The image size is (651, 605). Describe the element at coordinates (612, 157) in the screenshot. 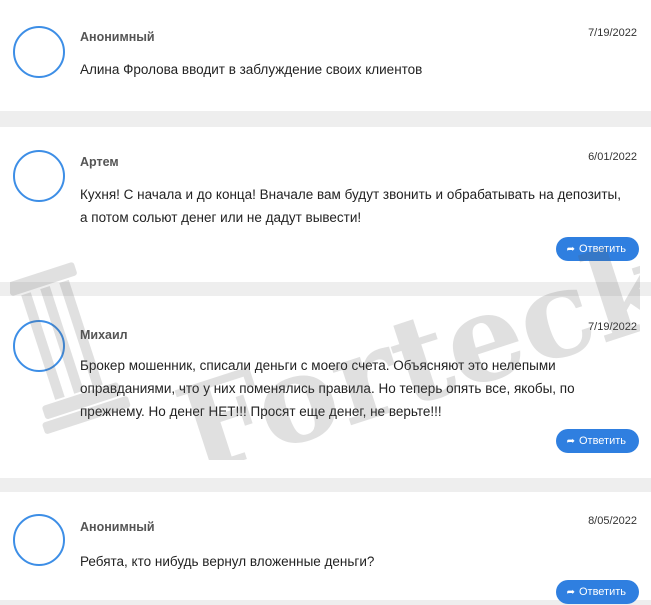

I see `comment-date: 6/01/2022` at that location.